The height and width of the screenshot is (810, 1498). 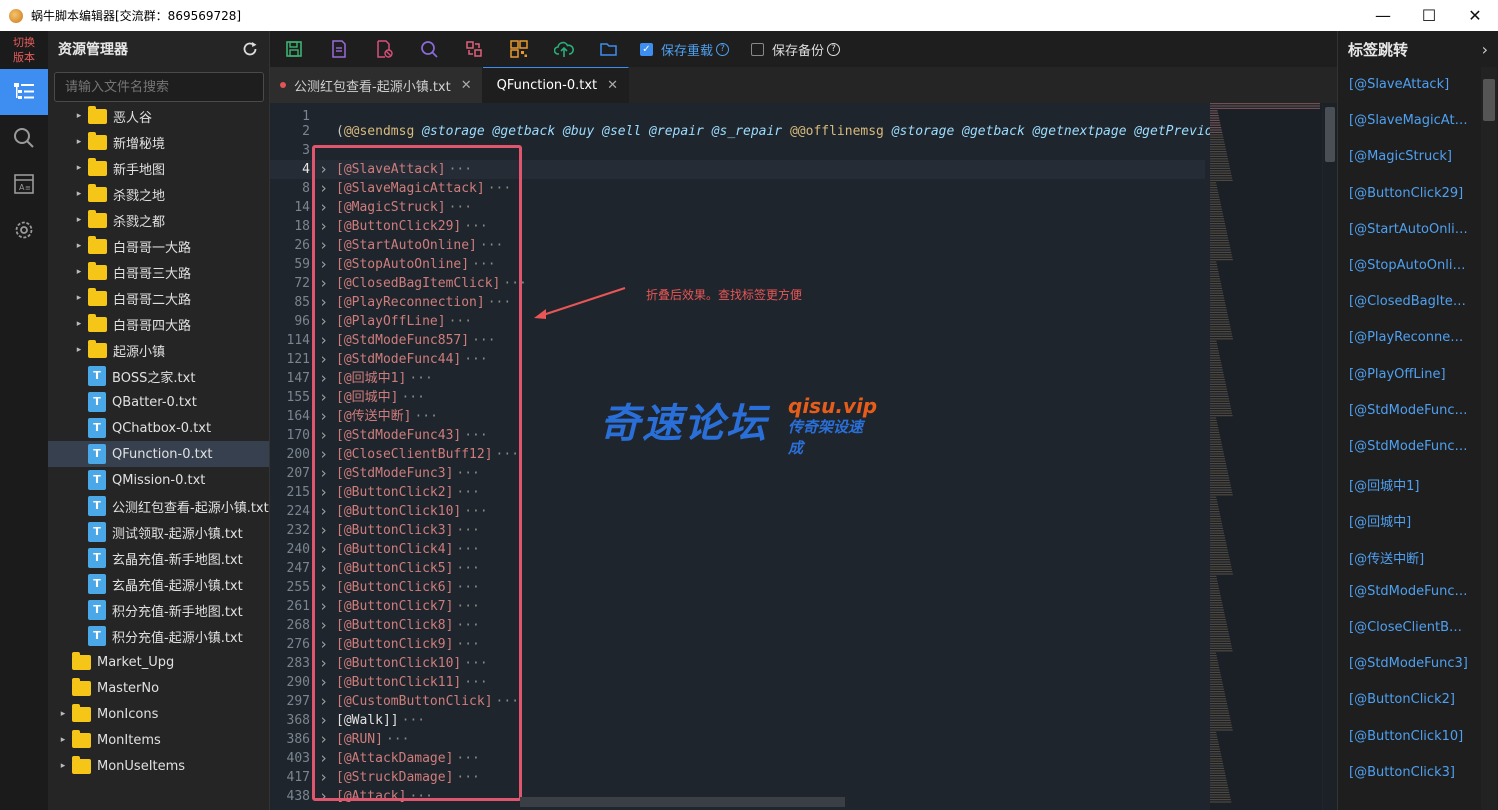 I want to click on maximize-button: ☐, so click(x=1429, y=15).